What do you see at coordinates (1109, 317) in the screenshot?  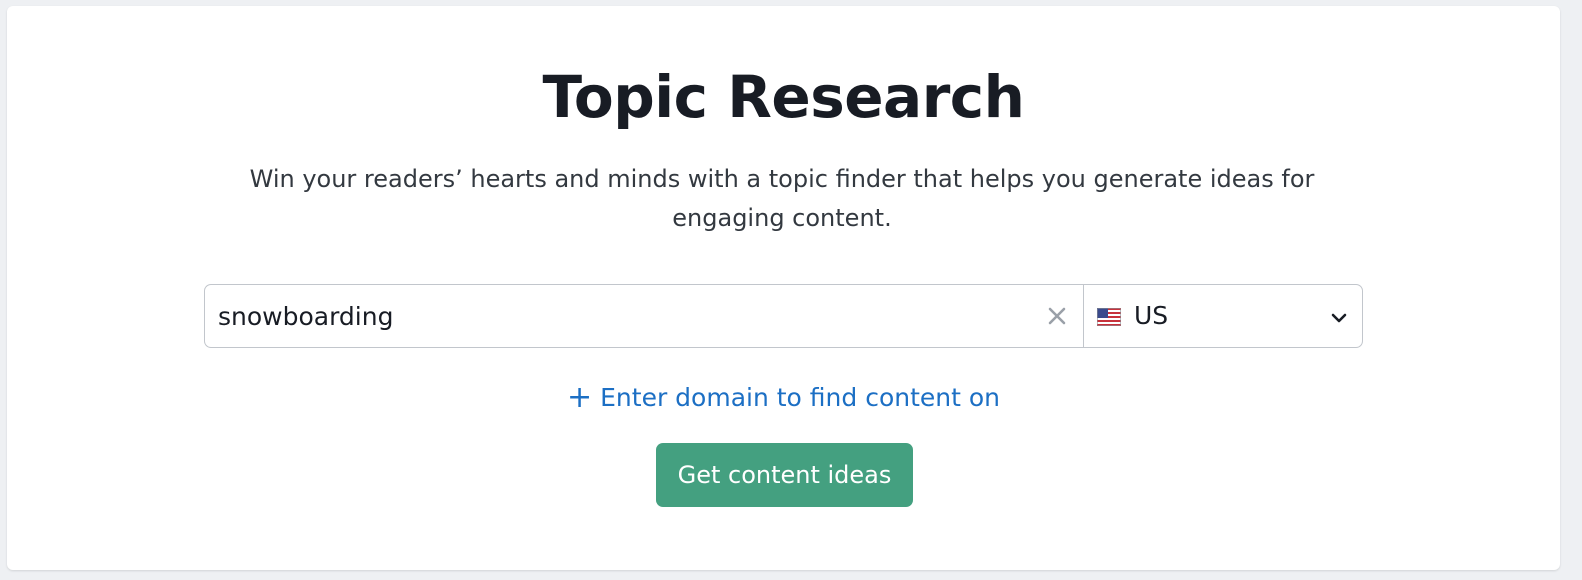 I see `us-flag-icon` at bounding box center [1109, 317].